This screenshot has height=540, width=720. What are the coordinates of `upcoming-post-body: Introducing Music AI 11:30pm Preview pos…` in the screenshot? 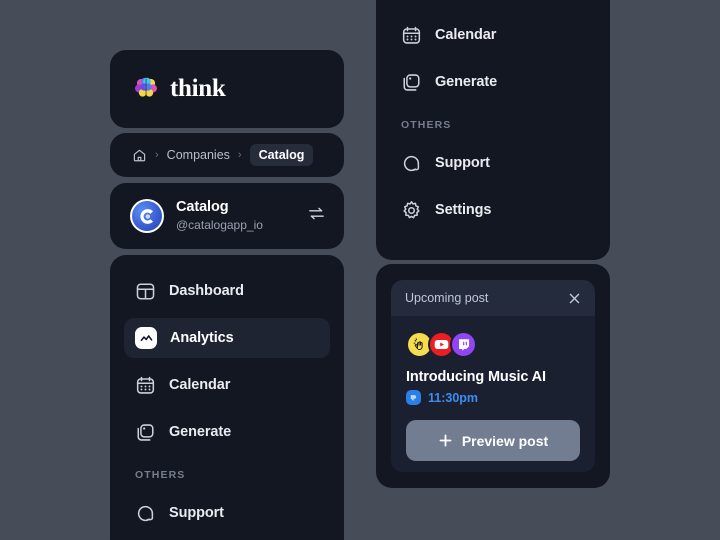 It's located at (493, 388).